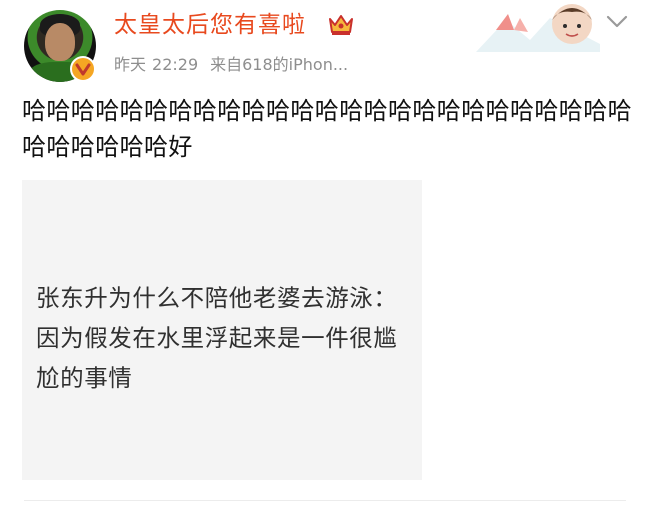 The height and width of the screenshot is (506, 650). Describe the element at coordinates (217, 338) in the screenshot. I see `image-text: 张东升为什么不陪他老婆去游泳：因为假发在水里浮起来是一件很尴尬的事情` at that location.